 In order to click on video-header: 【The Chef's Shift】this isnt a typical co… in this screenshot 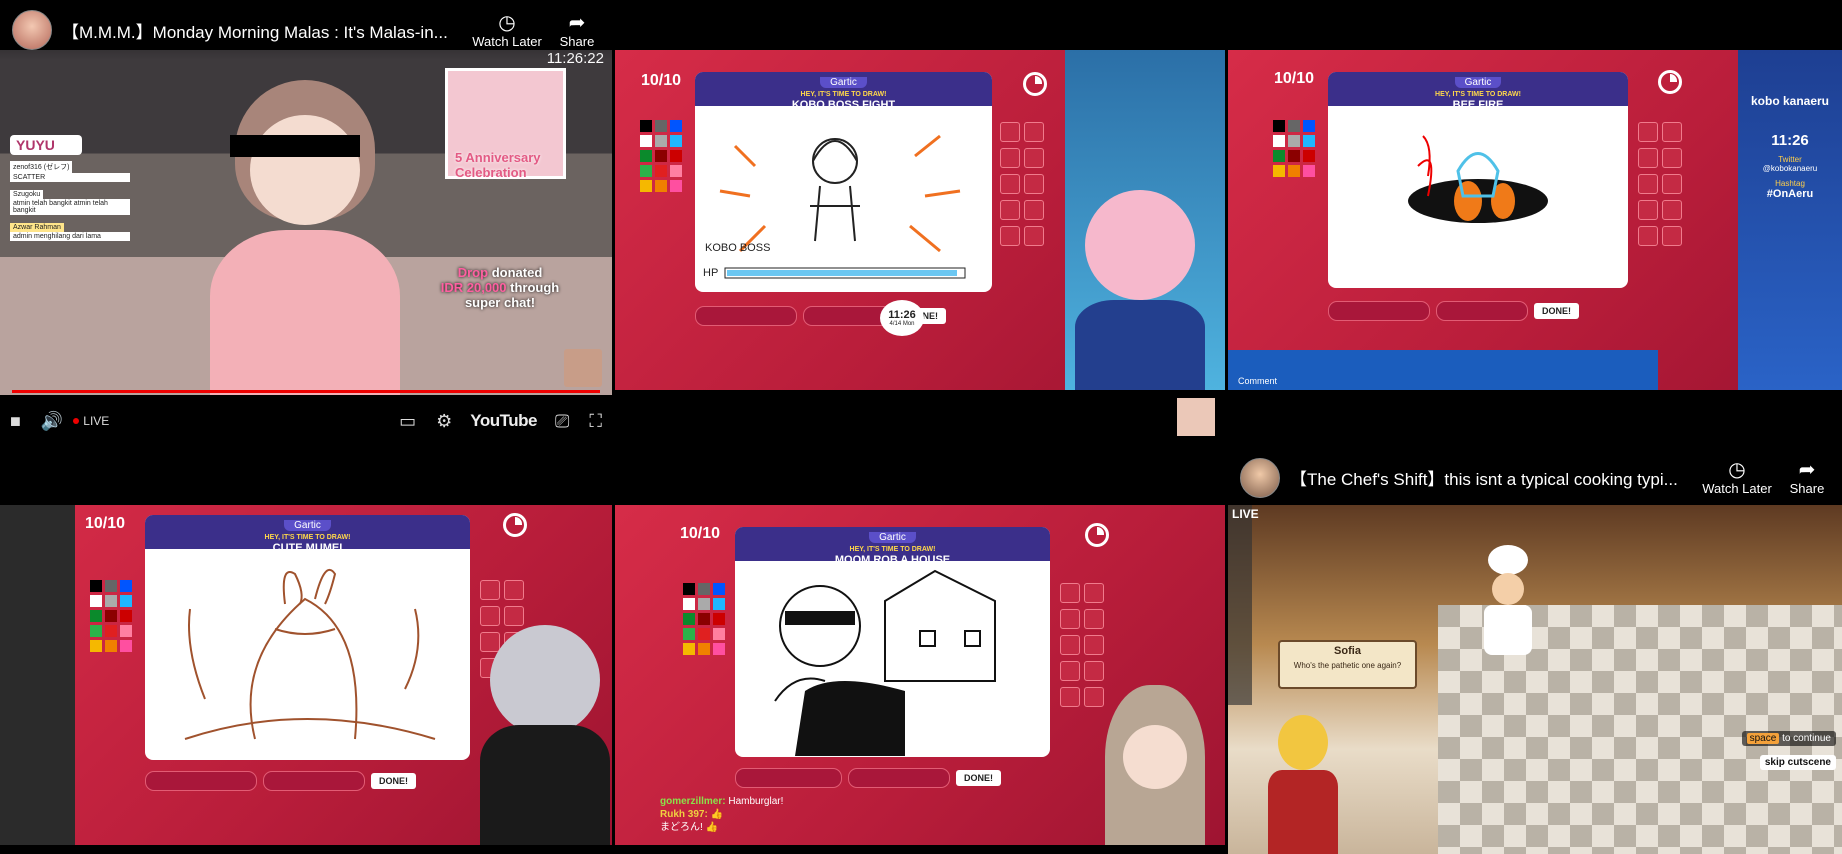, I will do `click(1535, 477)`.